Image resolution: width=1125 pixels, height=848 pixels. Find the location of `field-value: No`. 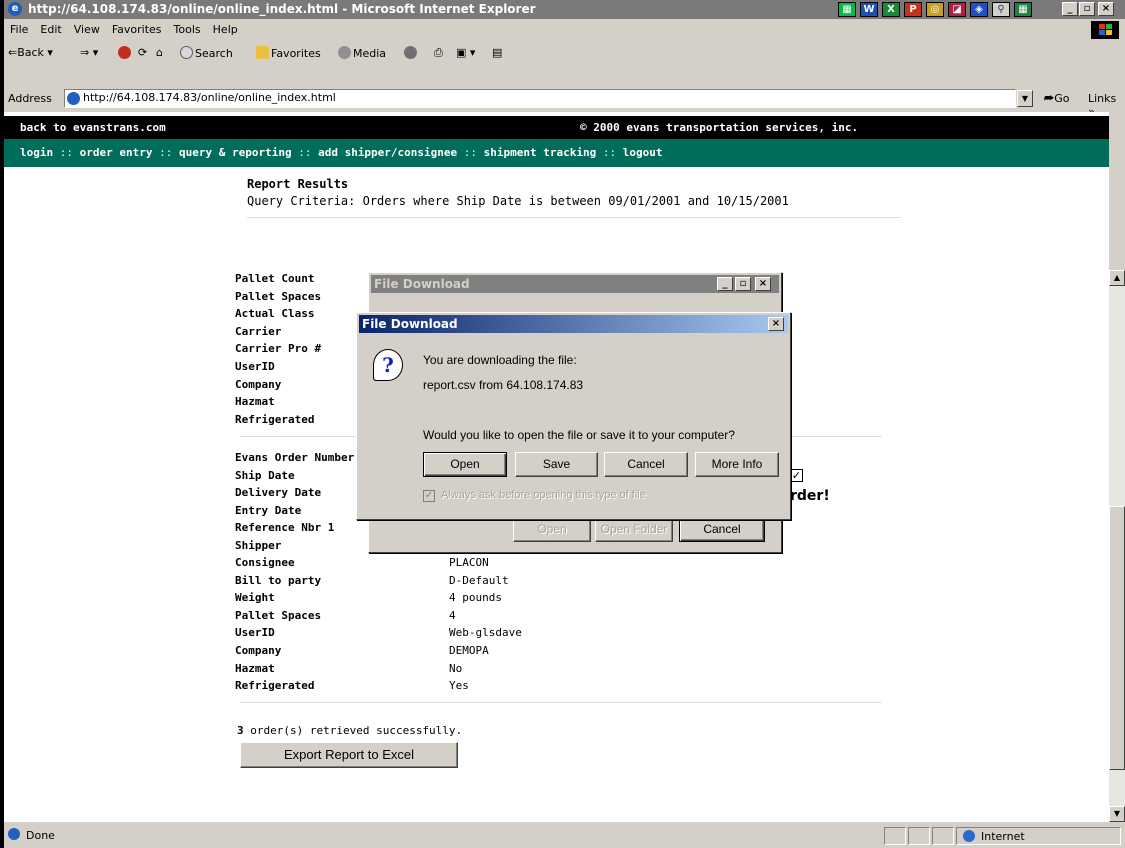

field-value: No is located at coordinates (456, 668).